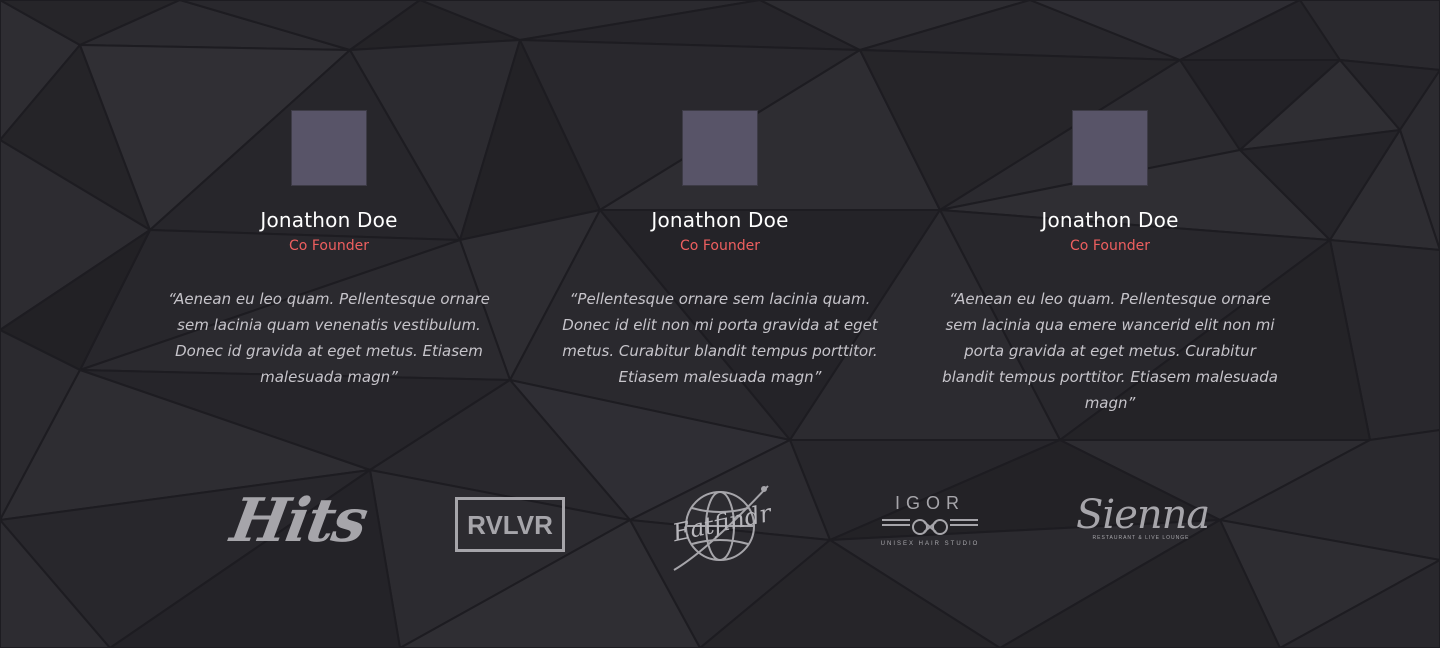 The width and height of the screenshot is (1440, 648). Describe the element at coordinates (930, 544) in the screenshot. I see `igor-subtitle: UNISEX HAIR STUDIO` at that location.